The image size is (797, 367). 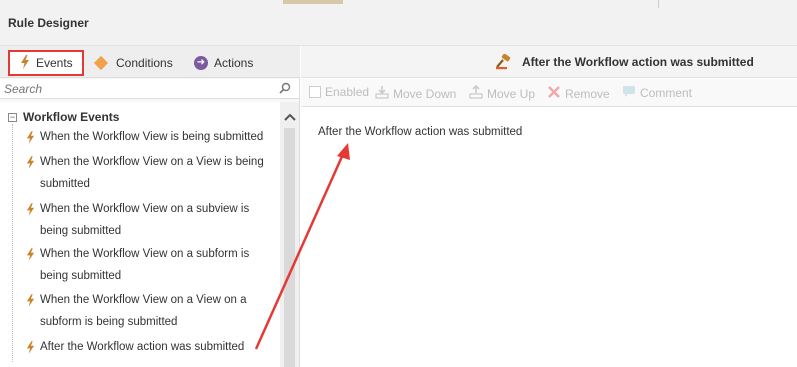 What do you see at coordinates (658, 4) in the screenshot?
I see `title-bar-divider` at bounding box center [658, 4].